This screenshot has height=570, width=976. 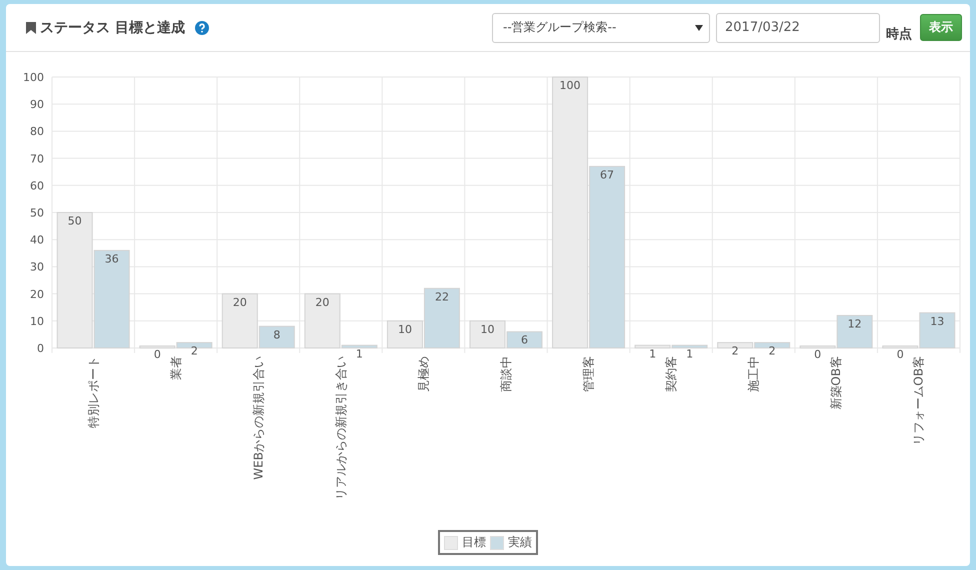 I want to click on bar-value-label: 12, so click(x=855, y=323).